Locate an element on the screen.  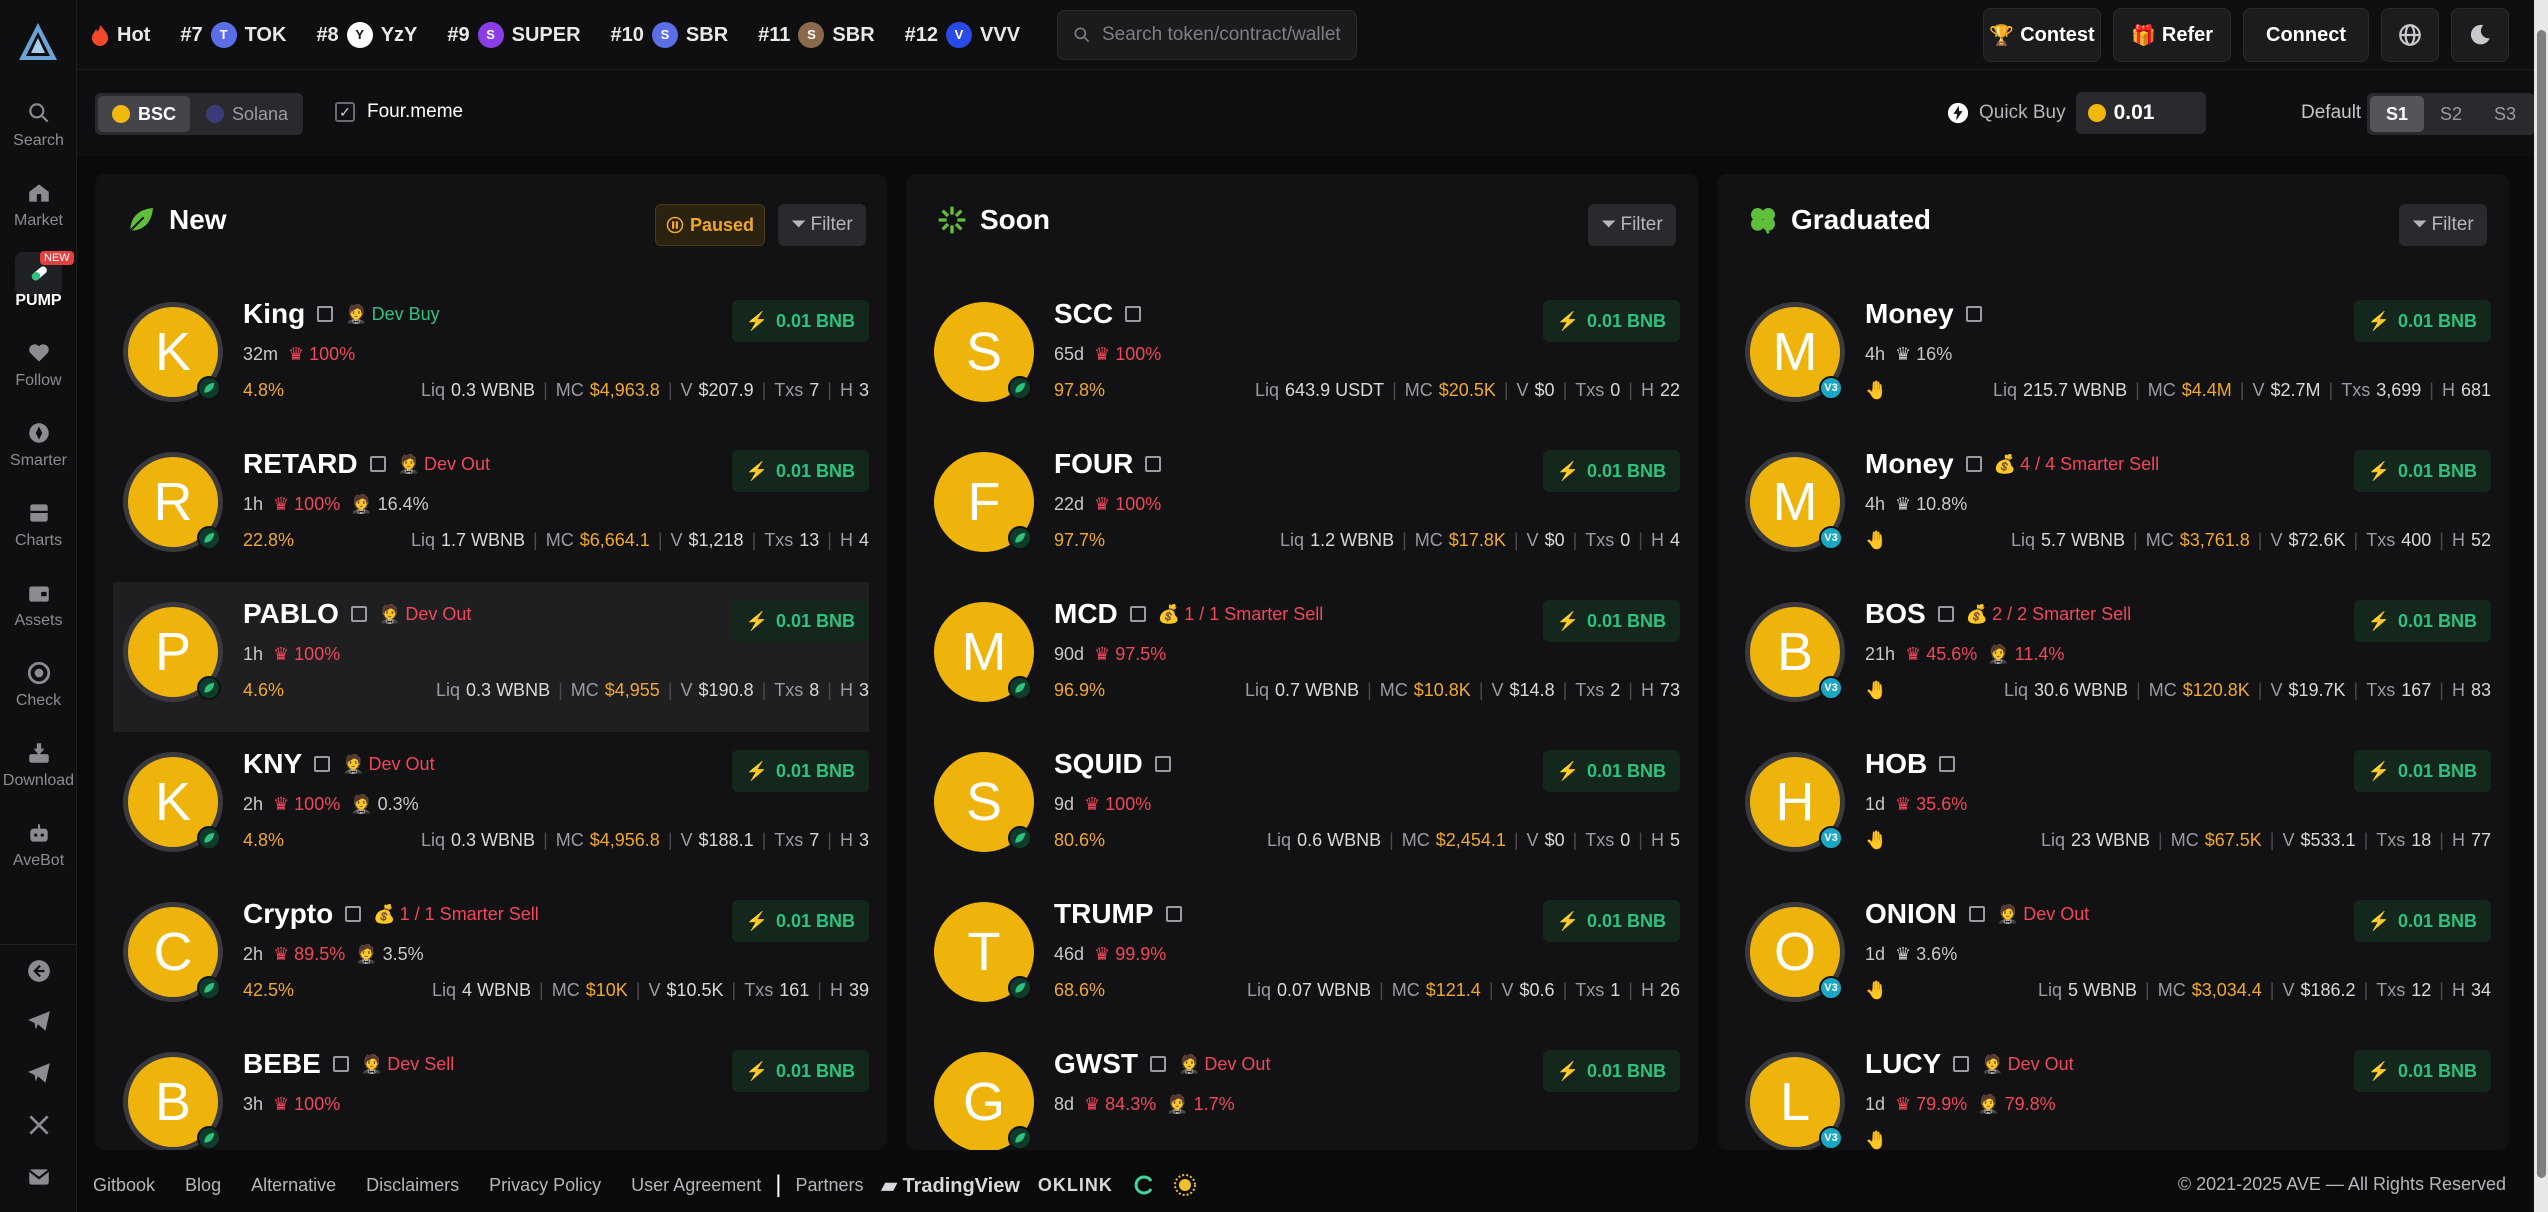
telegram-channel-link is located at coordinates (38, 1075).